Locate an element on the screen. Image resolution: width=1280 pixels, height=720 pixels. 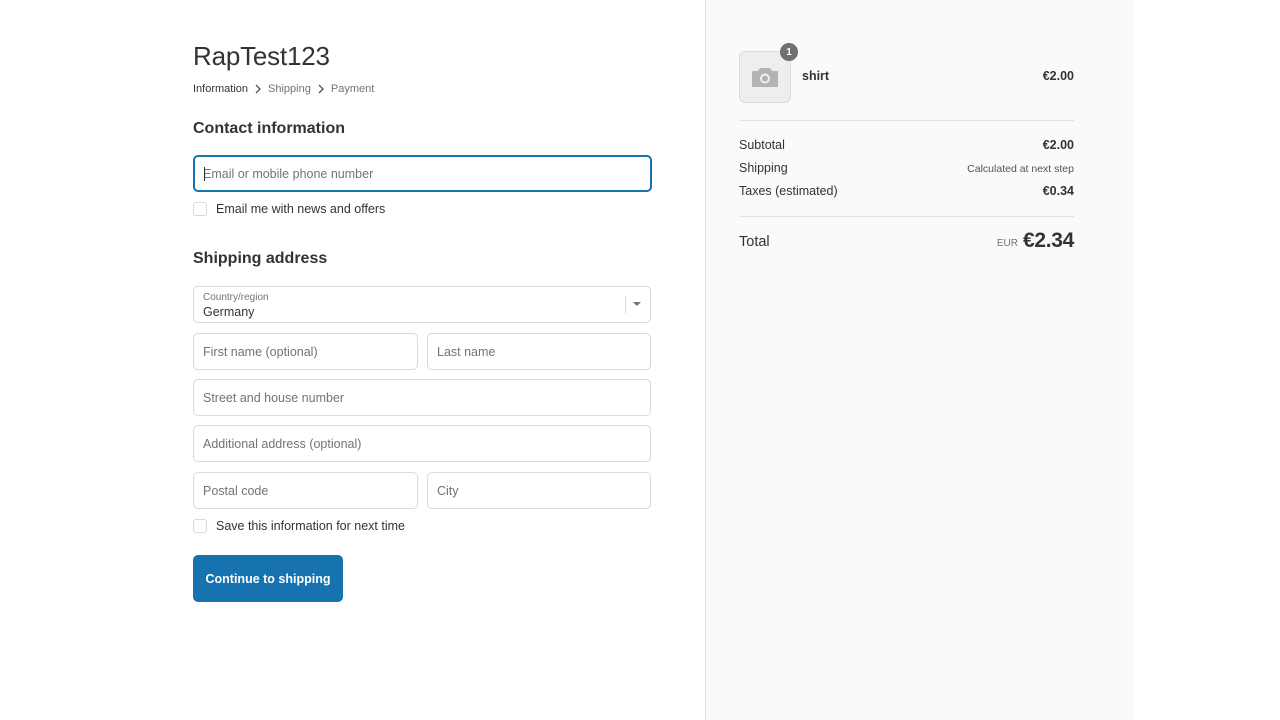
breadcrumb-information: Information is located at coordinates (220, 89).